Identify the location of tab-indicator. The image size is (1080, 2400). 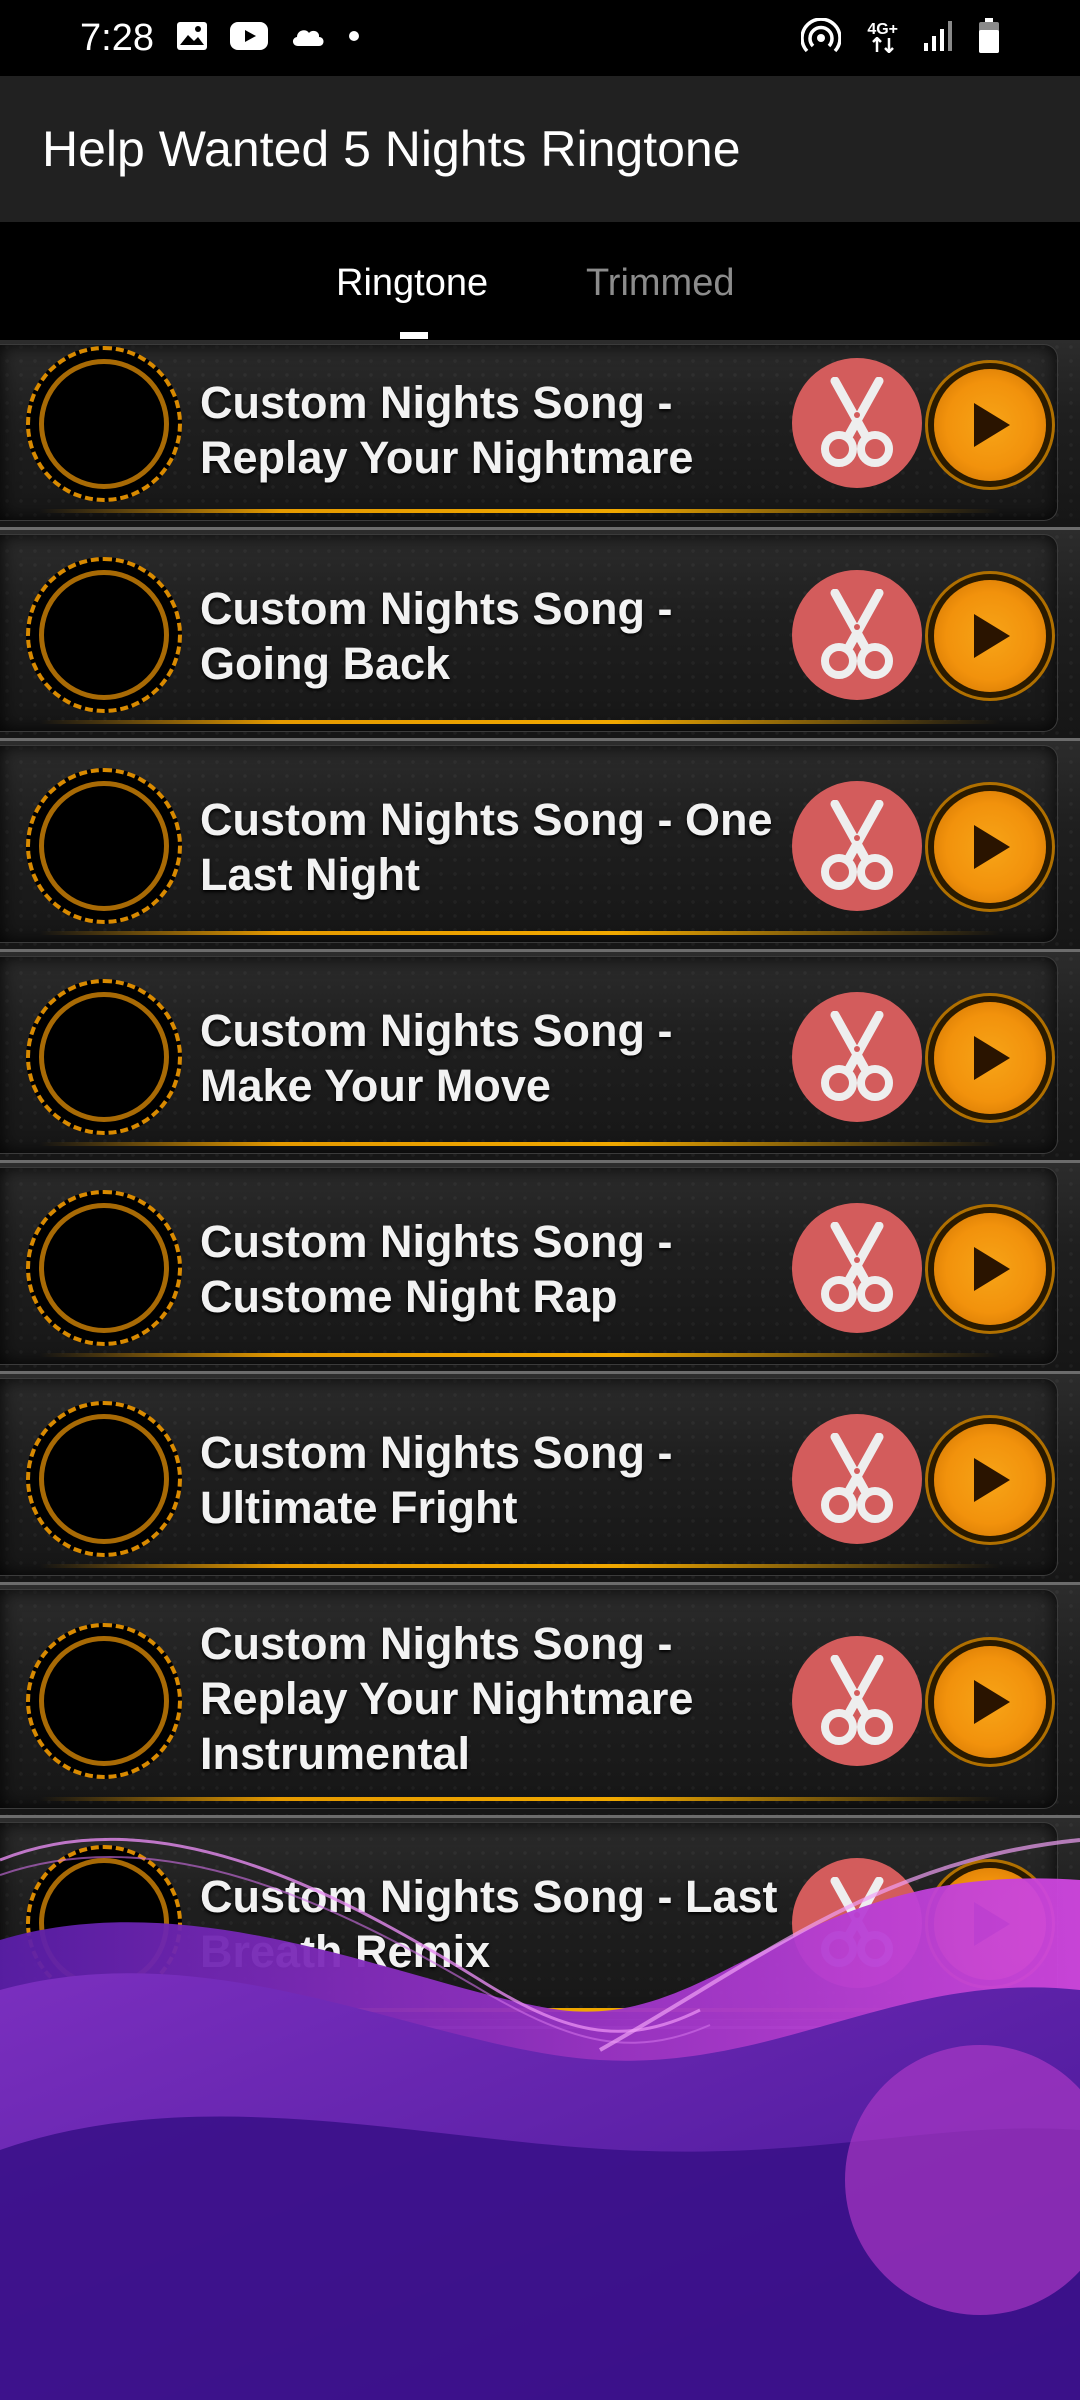
(414, 335).